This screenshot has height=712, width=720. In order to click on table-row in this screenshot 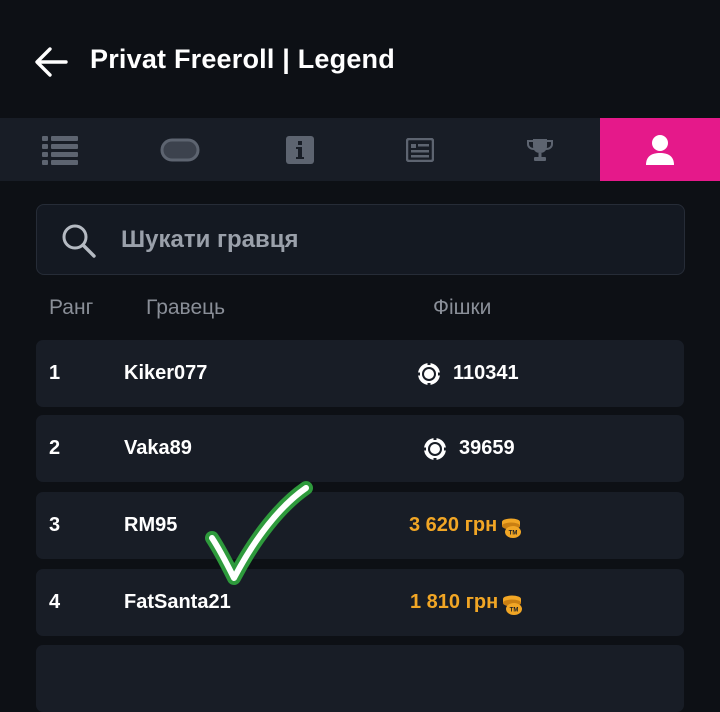, I will do `click(360, 678)`.